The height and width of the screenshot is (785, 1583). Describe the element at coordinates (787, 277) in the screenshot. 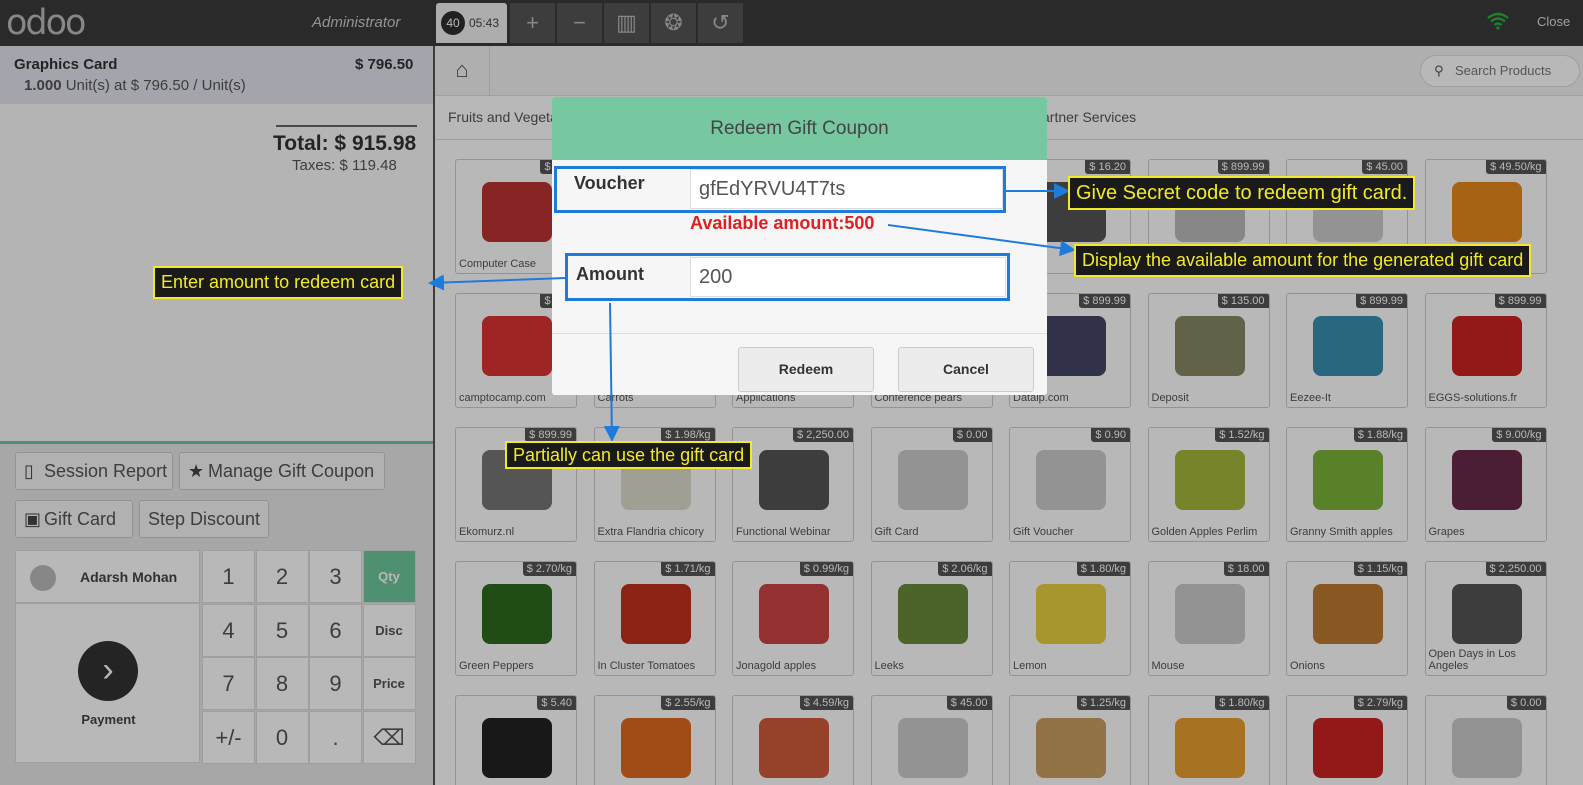

I see `amount-highlight` at that location.